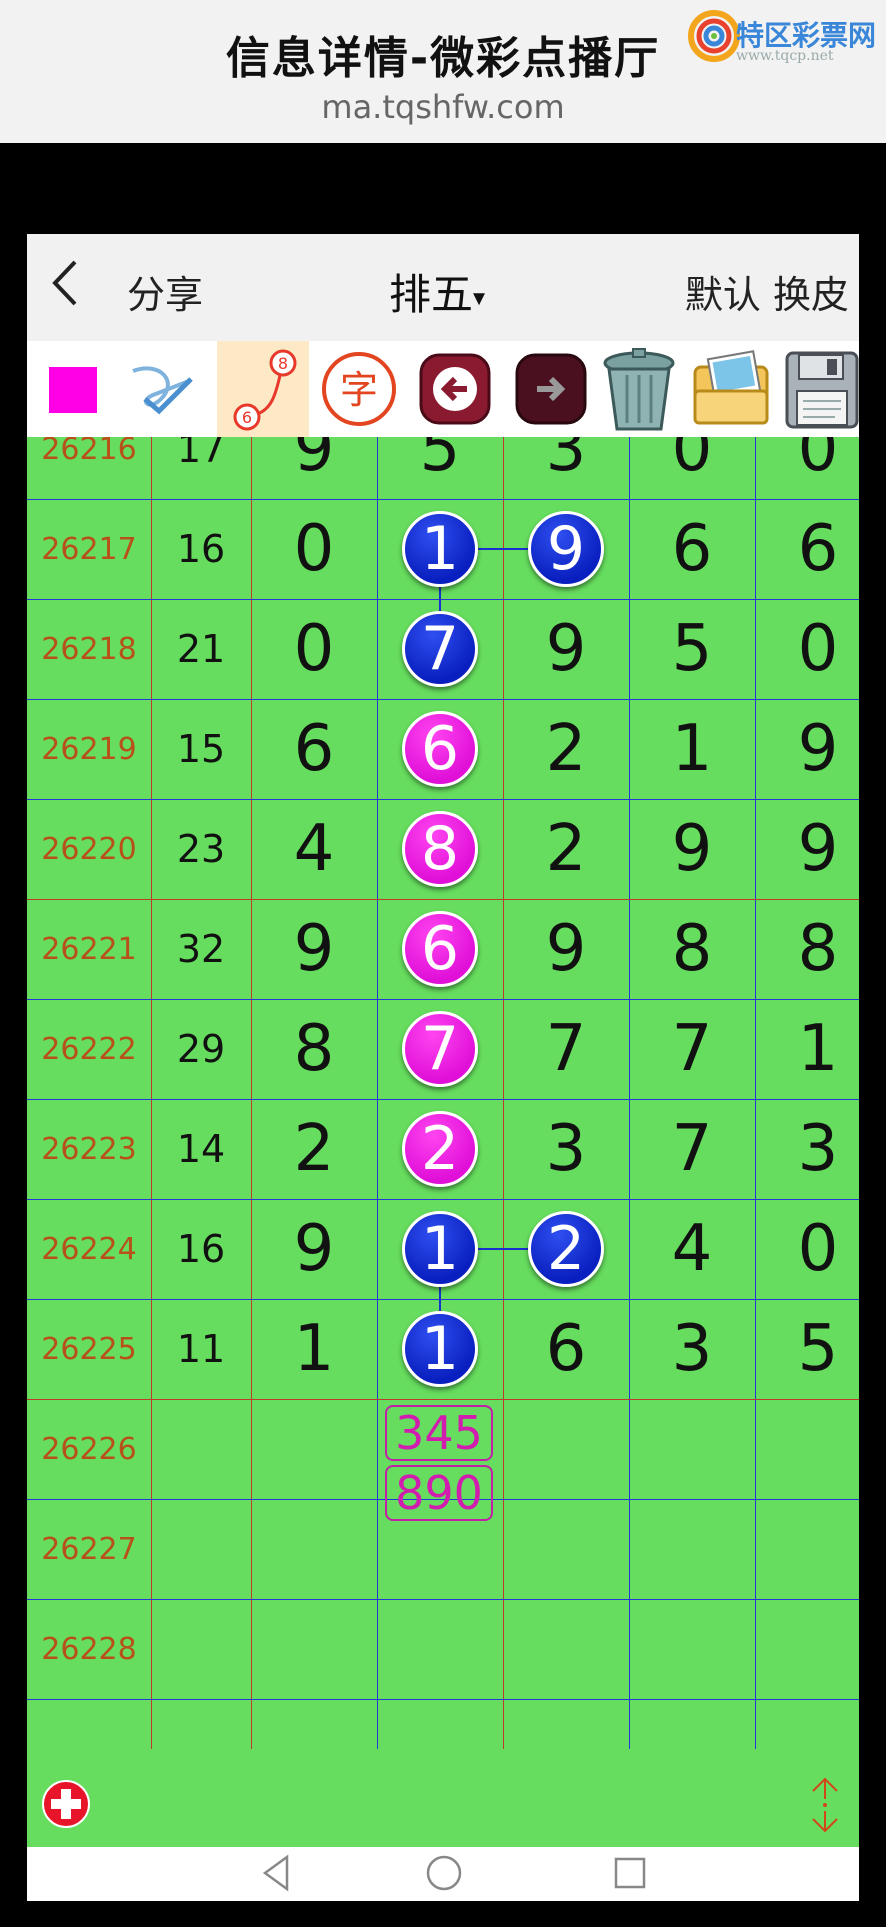 The height and width of the screenshot is (1927, 886). What do you see at coordinates (443, 549) in the screenshot?
I see `table-row: 26217 16 0 1 9 6 6` at bounding box center [443, 549].